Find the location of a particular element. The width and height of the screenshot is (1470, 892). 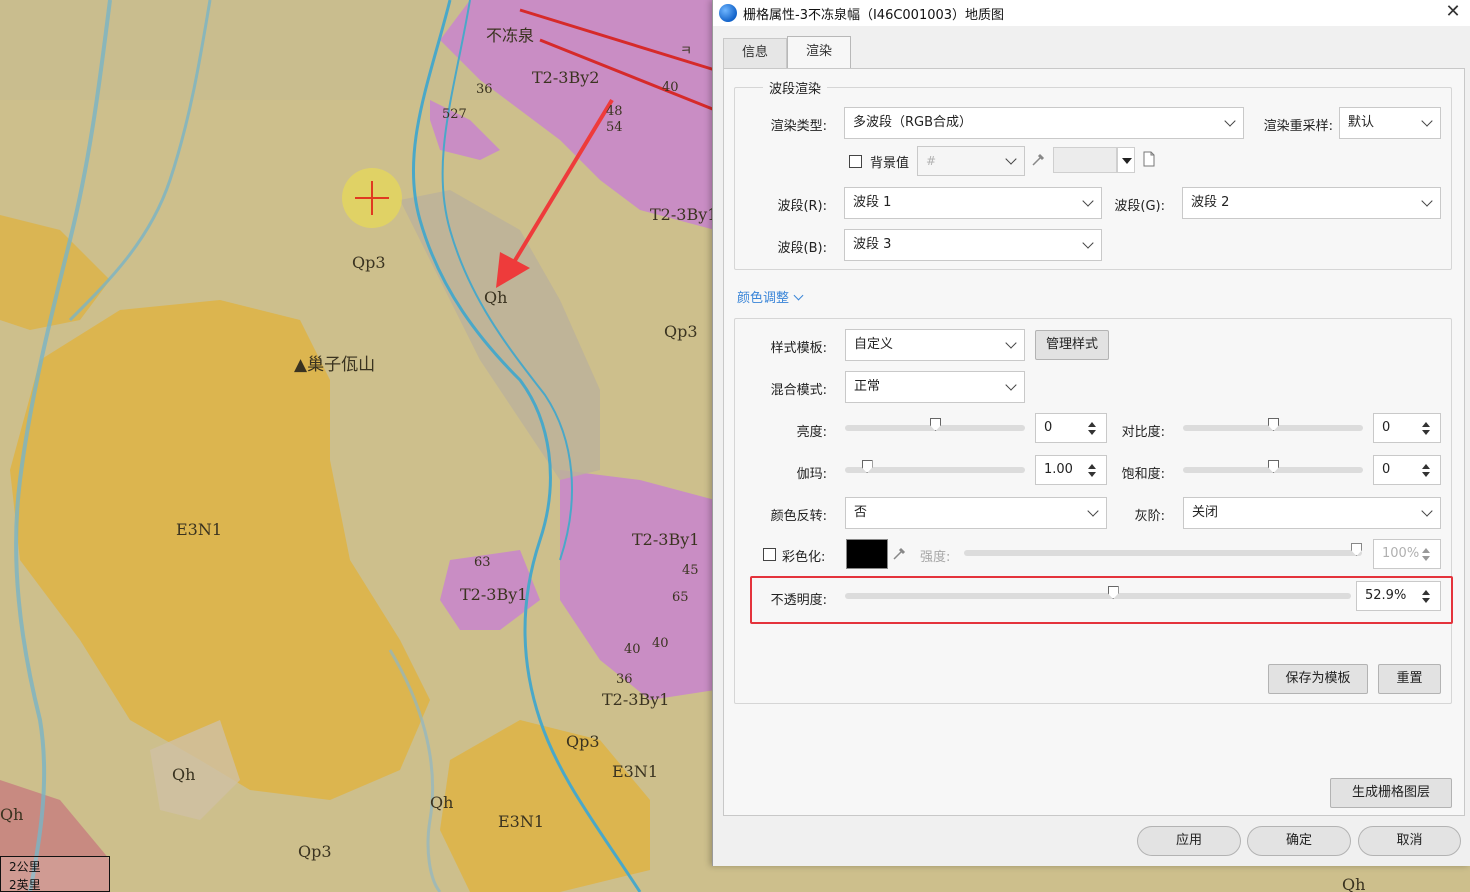

brightness-spinbox: 0 is located at coordinates (1071, 428).